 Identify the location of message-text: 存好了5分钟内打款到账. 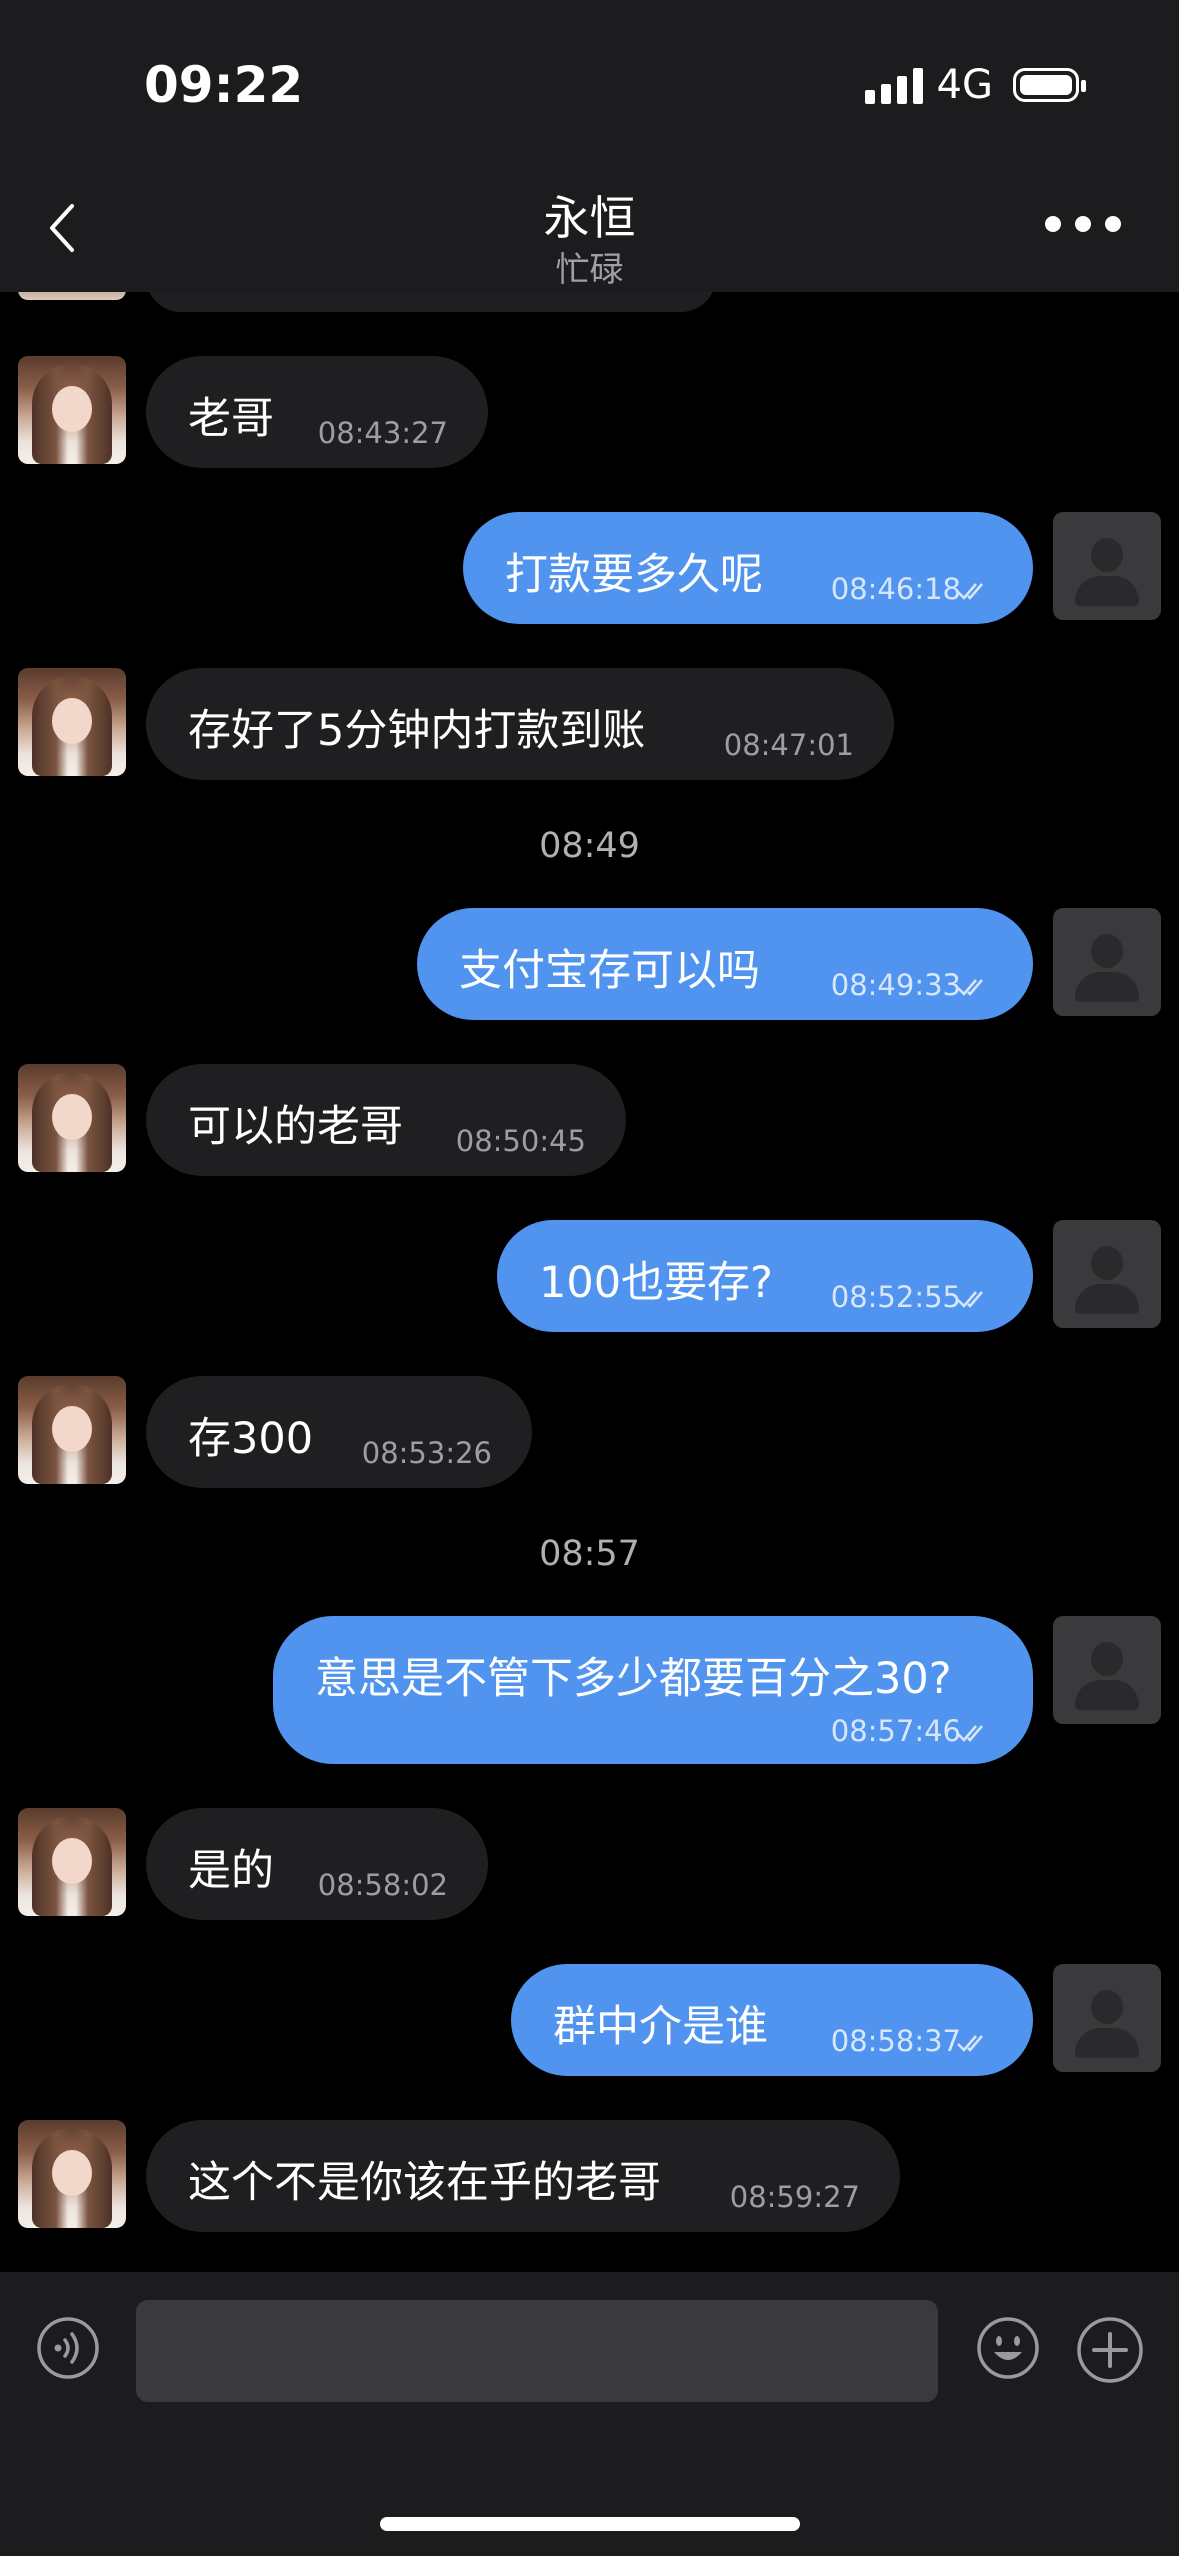
(417, 731).